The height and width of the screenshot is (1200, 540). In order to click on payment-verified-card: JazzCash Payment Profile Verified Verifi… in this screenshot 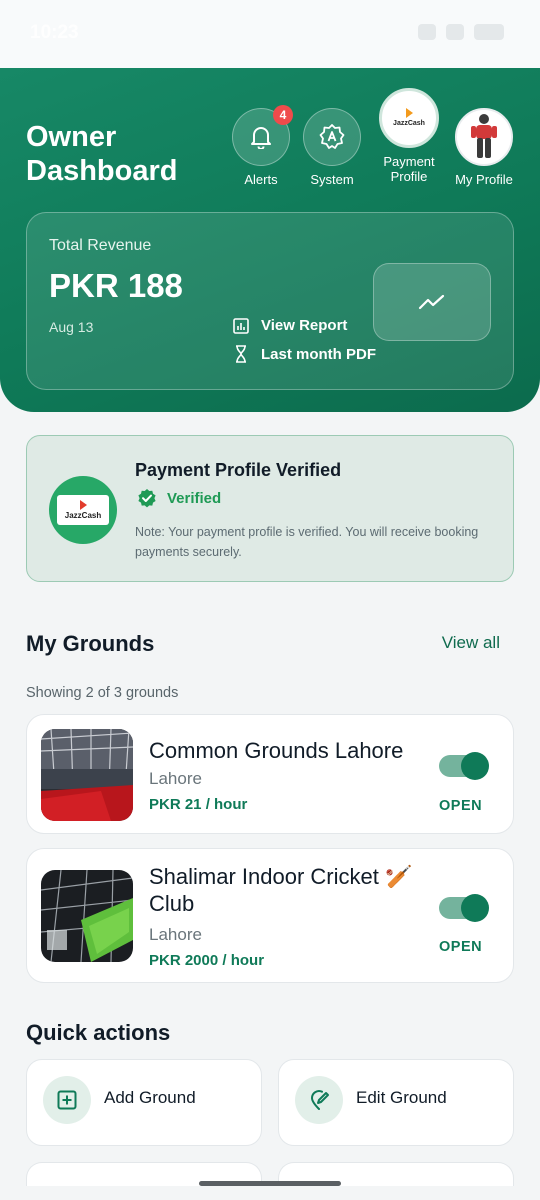, I will do `click(270, 508)`.